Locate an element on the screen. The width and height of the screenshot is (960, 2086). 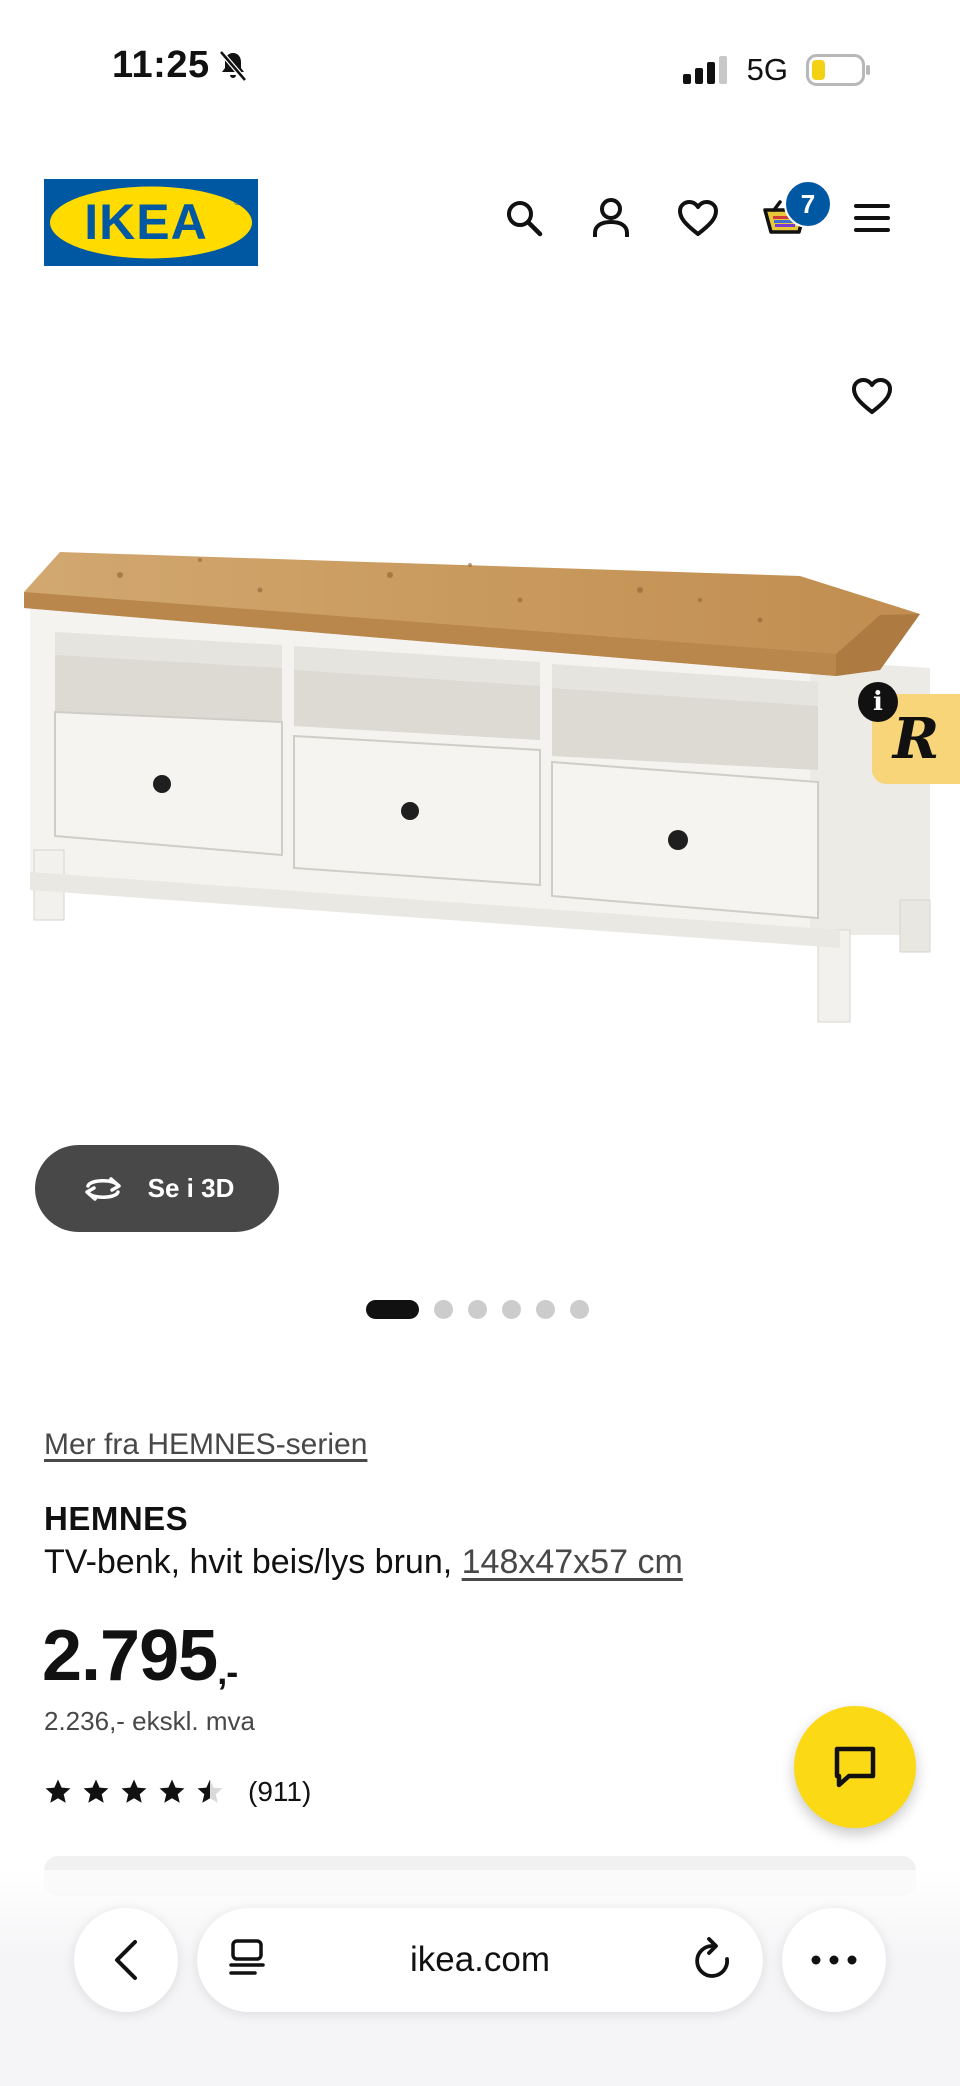
svg-text: IKEA is located at coordinates (145, 222).